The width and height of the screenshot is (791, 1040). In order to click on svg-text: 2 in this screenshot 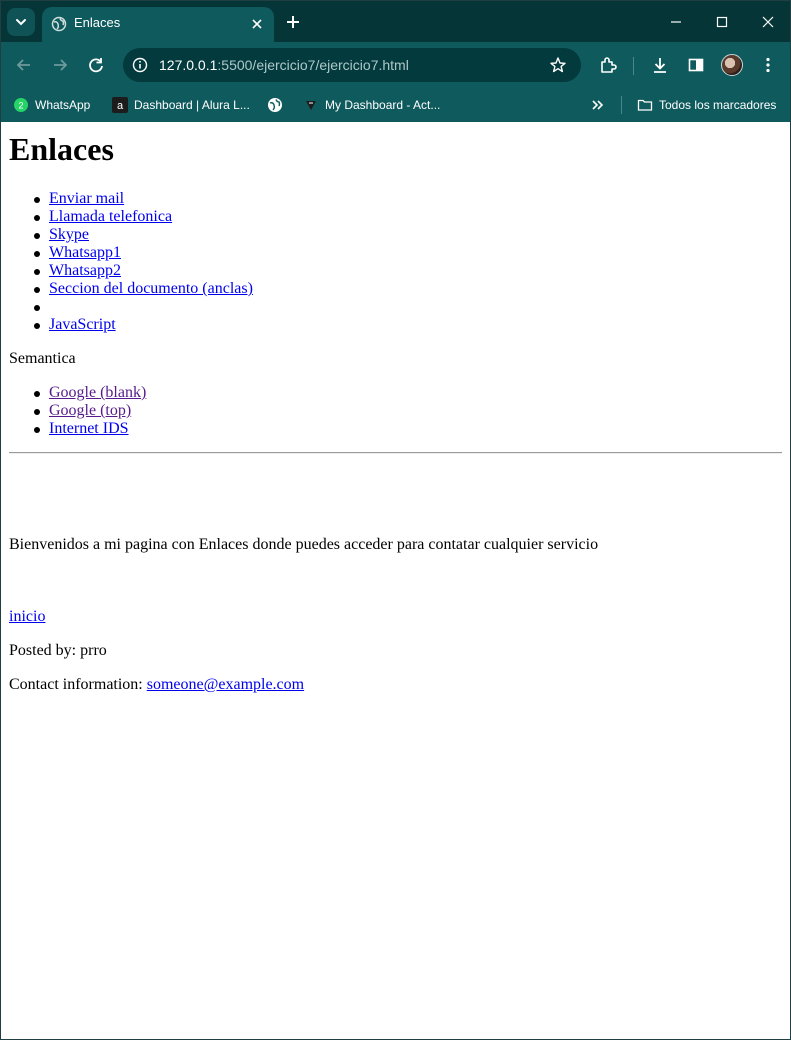, I will do `click(20, 106)`.